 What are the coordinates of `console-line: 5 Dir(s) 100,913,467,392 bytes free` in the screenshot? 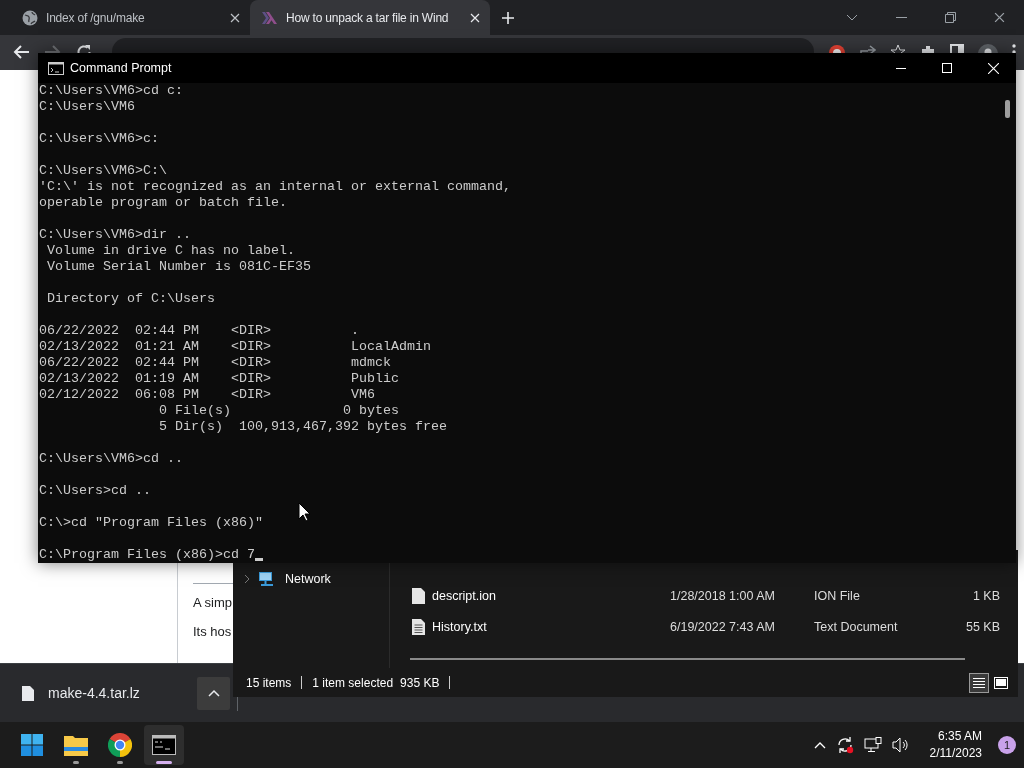 It's located at (302, 427).